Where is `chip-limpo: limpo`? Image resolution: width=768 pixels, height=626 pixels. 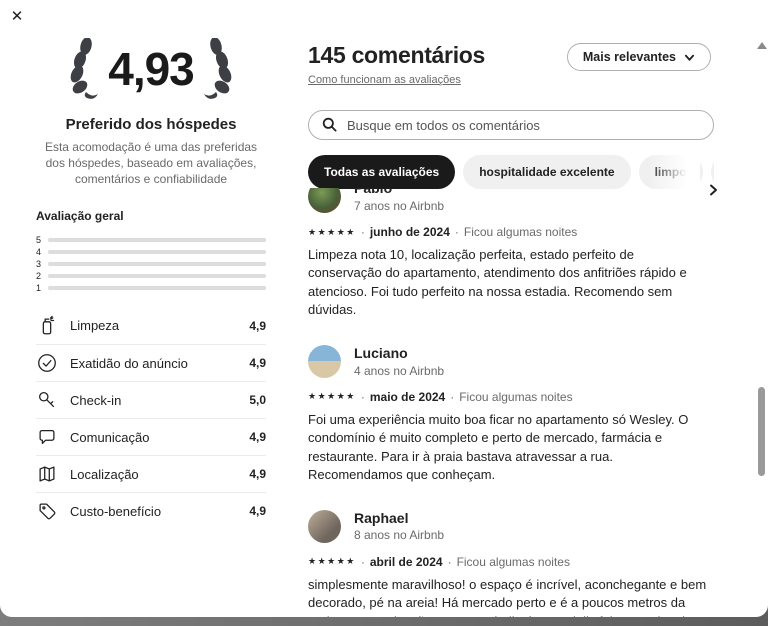
chip-limpo: limpo is located at coordinates (670, 172).